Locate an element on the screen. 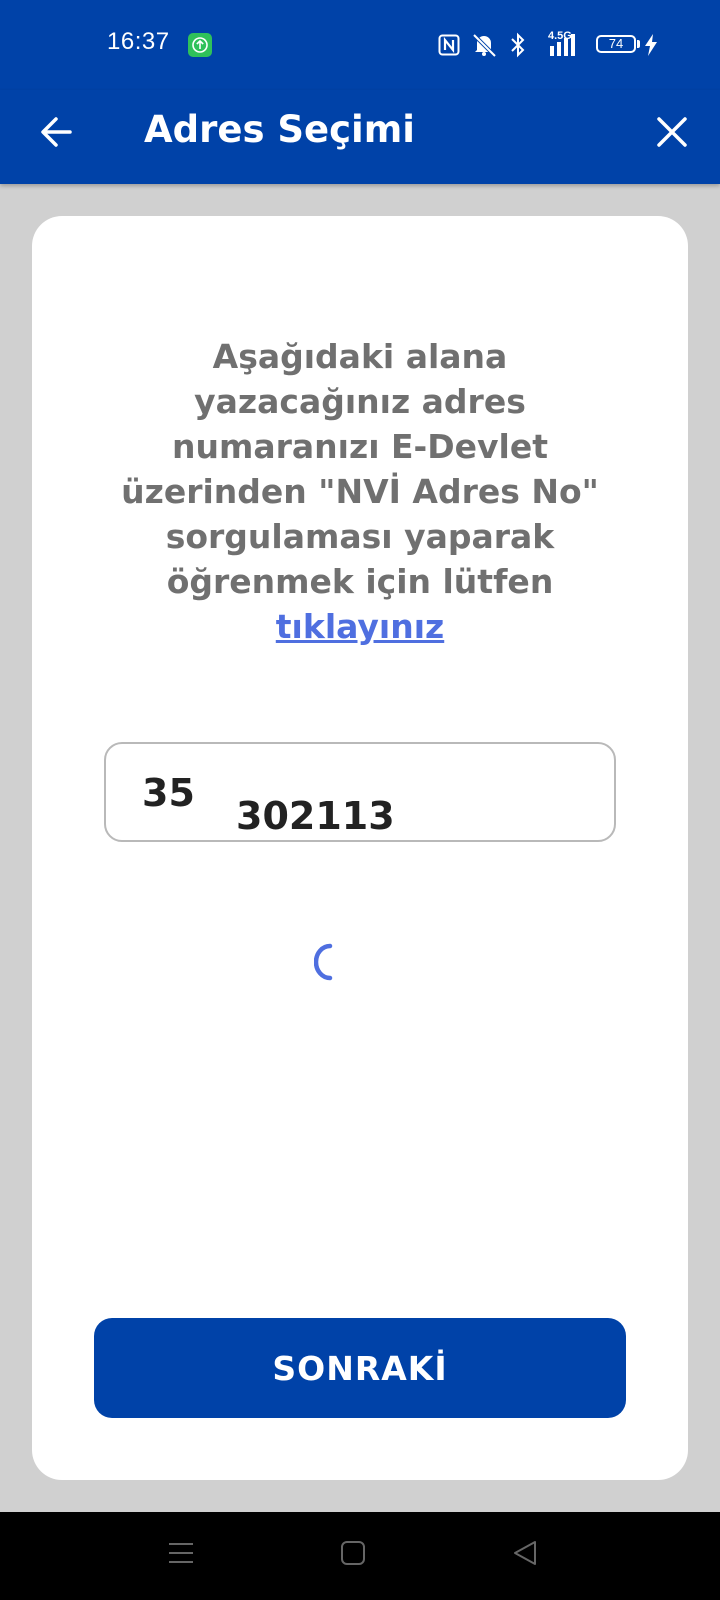  back-button is located at coordinates (58, 132).